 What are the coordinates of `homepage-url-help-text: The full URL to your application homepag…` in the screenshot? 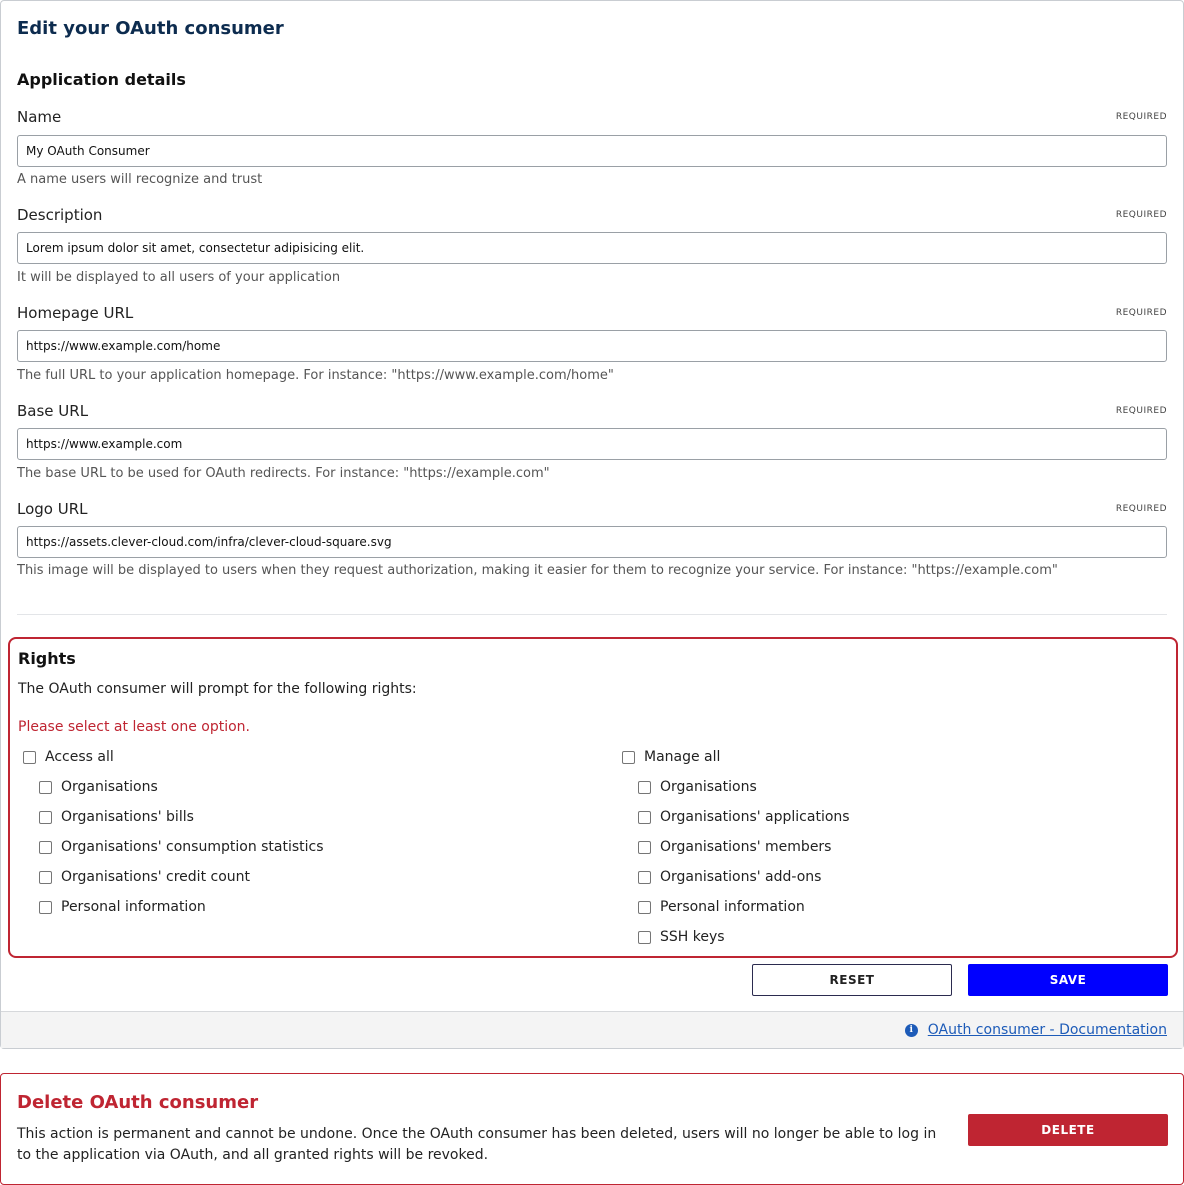 It's located at (315, 375).